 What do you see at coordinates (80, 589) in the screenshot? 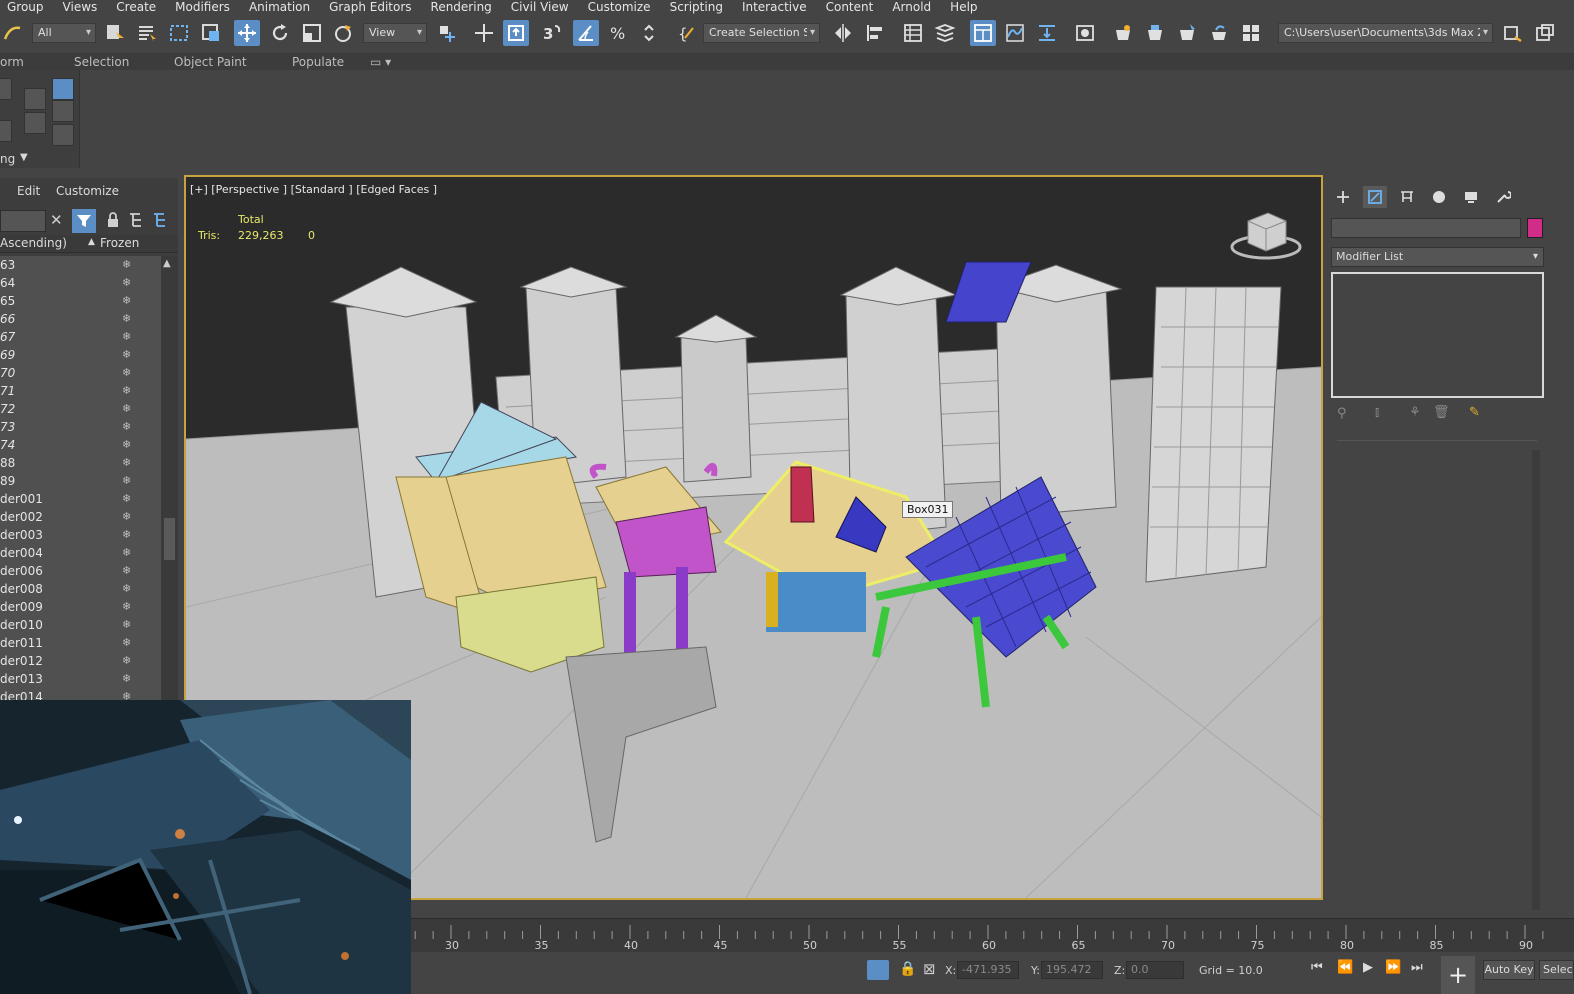
I see `scene-object-row: der008 ❄` at bounding box center [80, 589].